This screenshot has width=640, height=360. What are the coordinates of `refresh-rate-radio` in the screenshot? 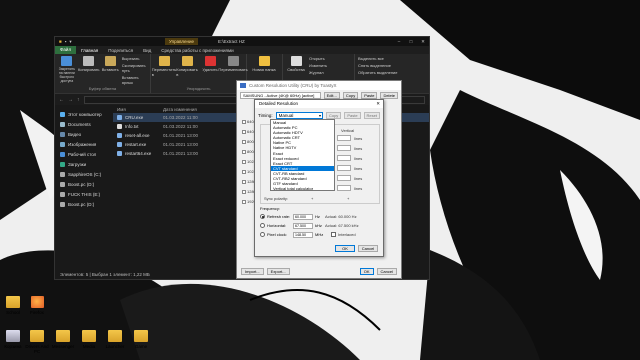 It's located at (262, 216).